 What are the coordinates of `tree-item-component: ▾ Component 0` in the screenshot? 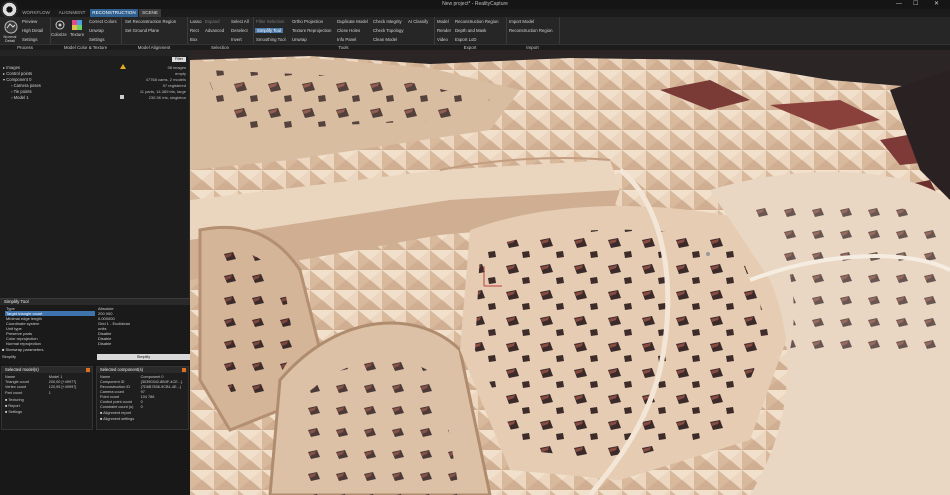 It's located at (17, 79).